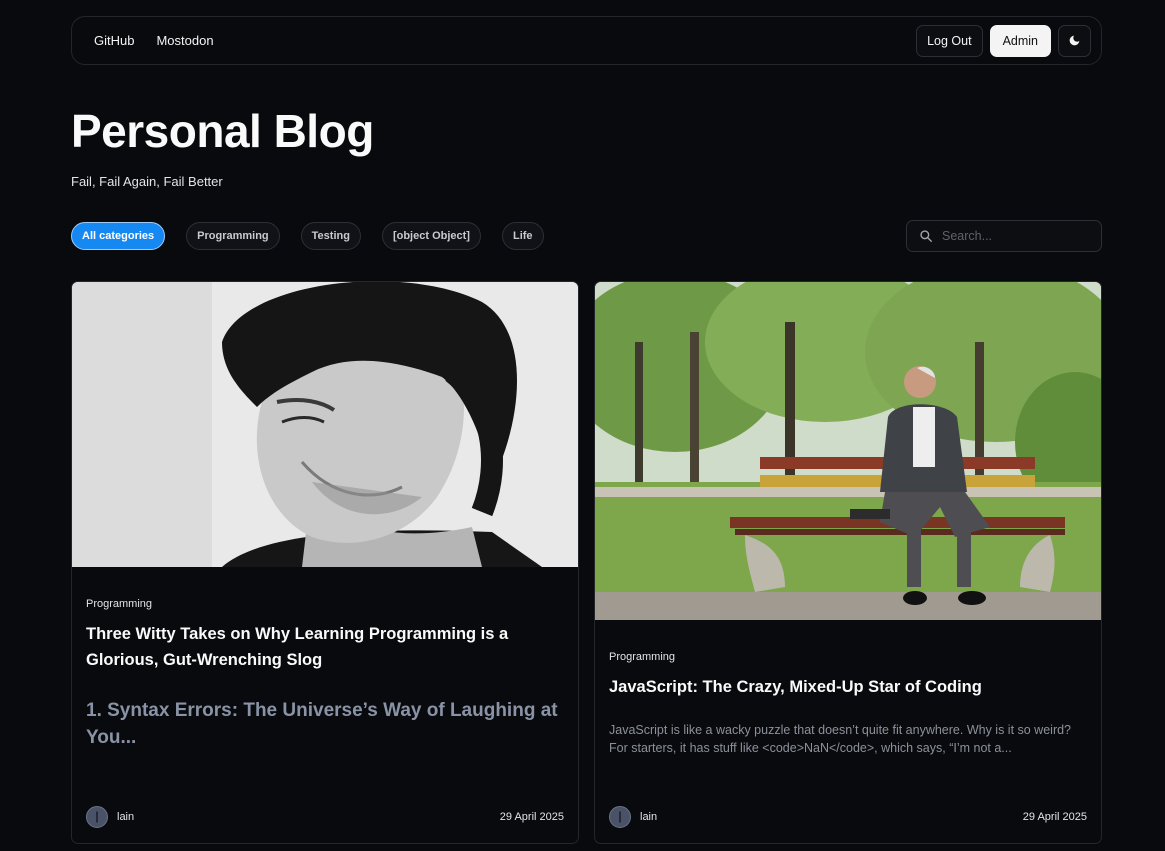 The image size is (1165, 851). I want to click on category-pill-life: Life, so click(522, 236).